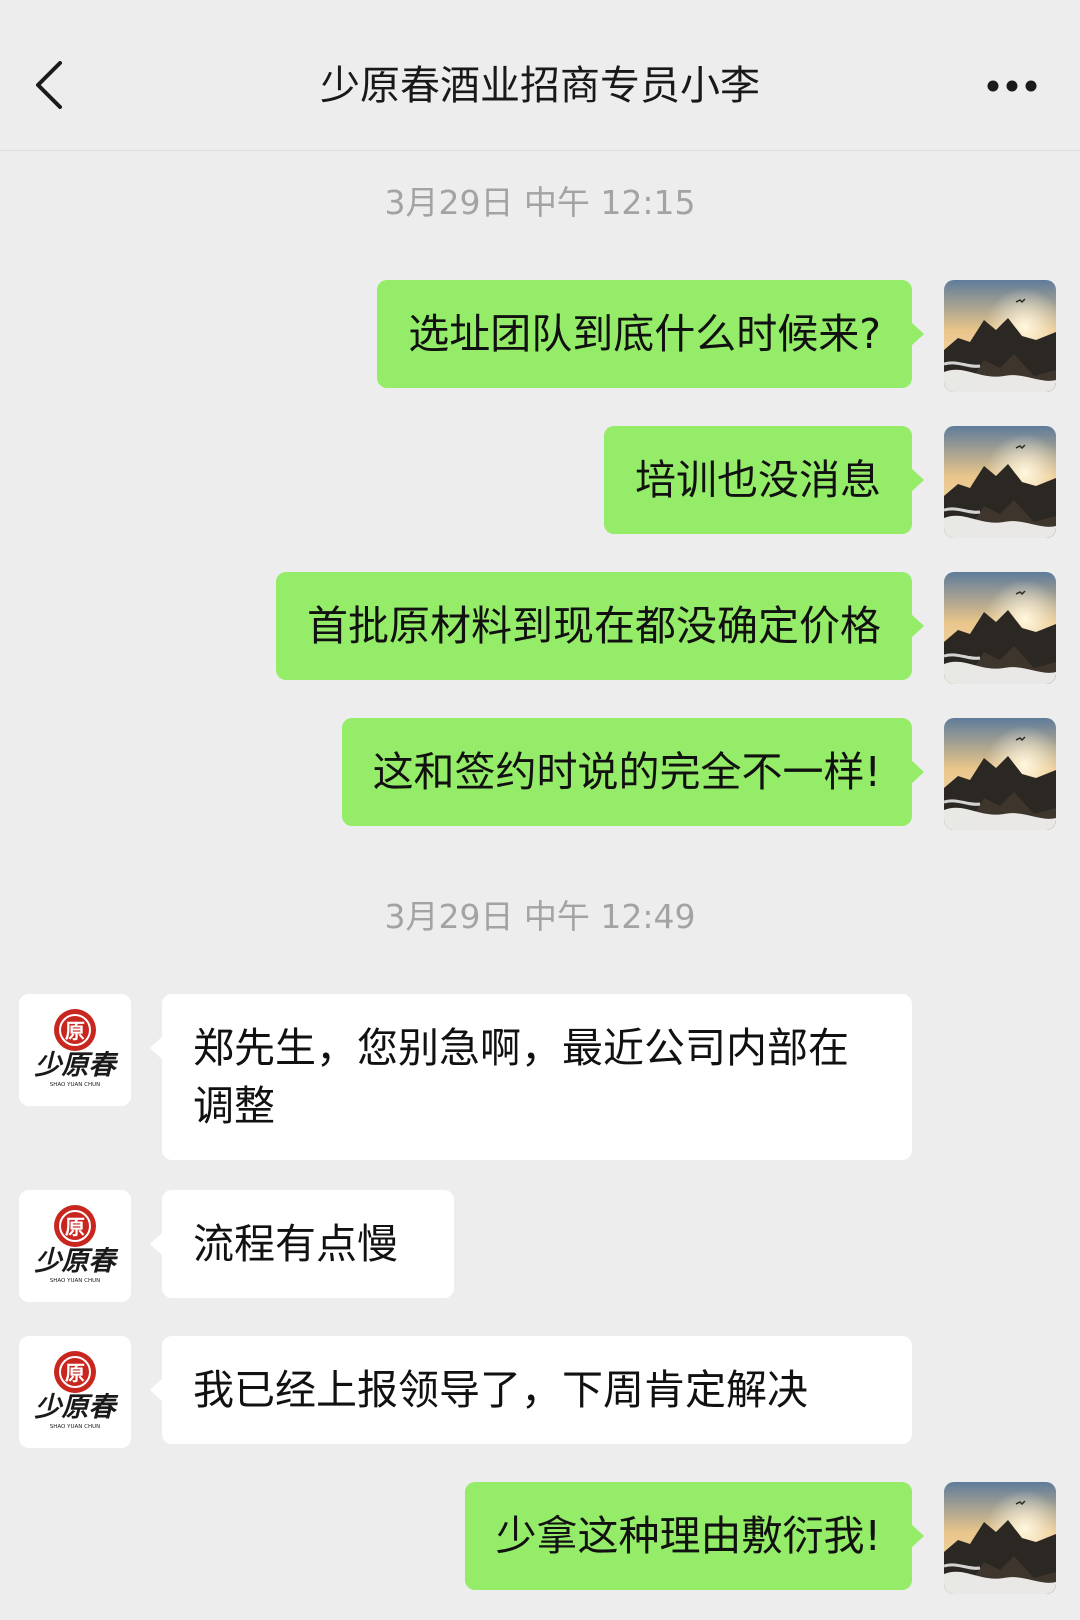 The height and width of the screenshot is (1620, 1080). I want to click on message-bubble: 流程有点慢, so click(302, 1244).